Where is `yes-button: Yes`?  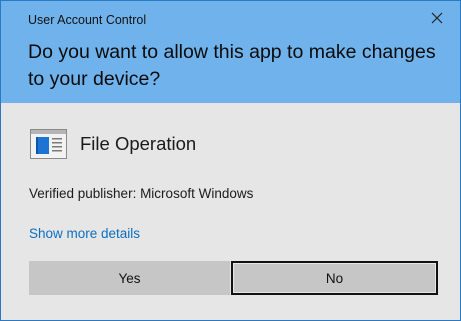
yes-button: Yes is located at coordinates (129, 278).